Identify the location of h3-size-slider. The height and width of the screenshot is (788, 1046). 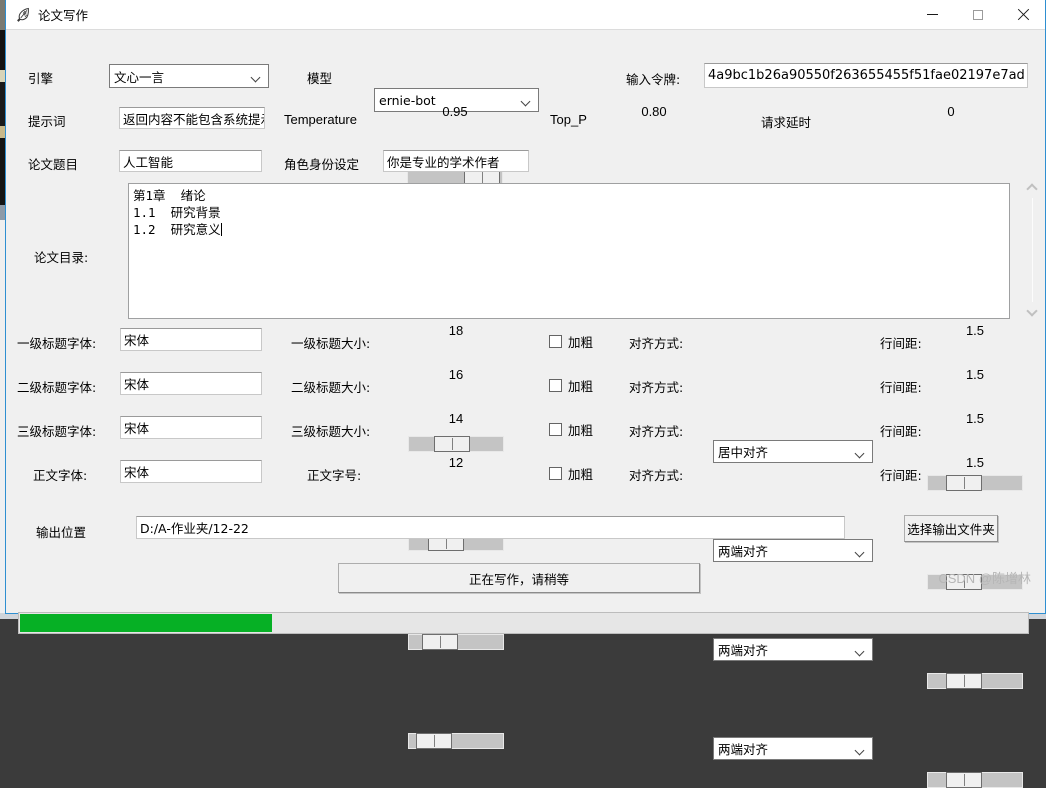
(456, 642).